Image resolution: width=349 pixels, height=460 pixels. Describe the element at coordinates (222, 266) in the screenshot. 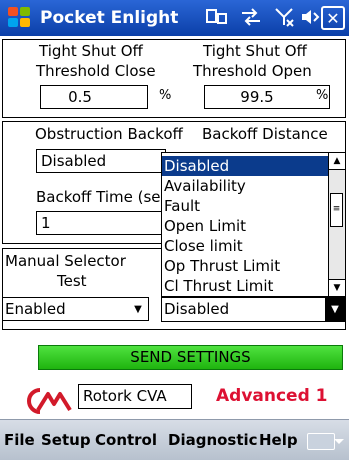

I see `dropdown-item-op-thrust-limit: Op Thrust Limit` at that location.